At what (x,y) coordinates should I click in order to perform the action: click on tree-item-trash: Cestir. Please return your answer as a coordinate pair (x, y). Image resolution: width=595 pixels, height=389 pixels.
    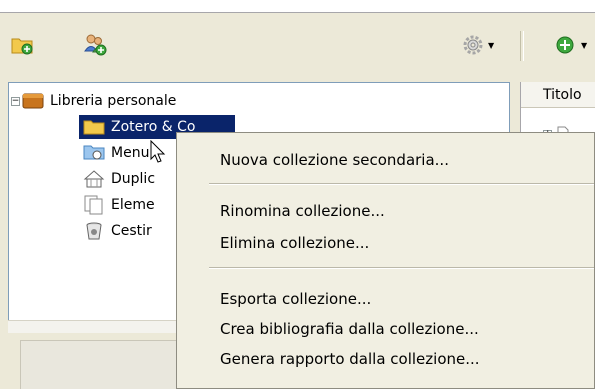
    Looking at the image, I should click on (117, 231).